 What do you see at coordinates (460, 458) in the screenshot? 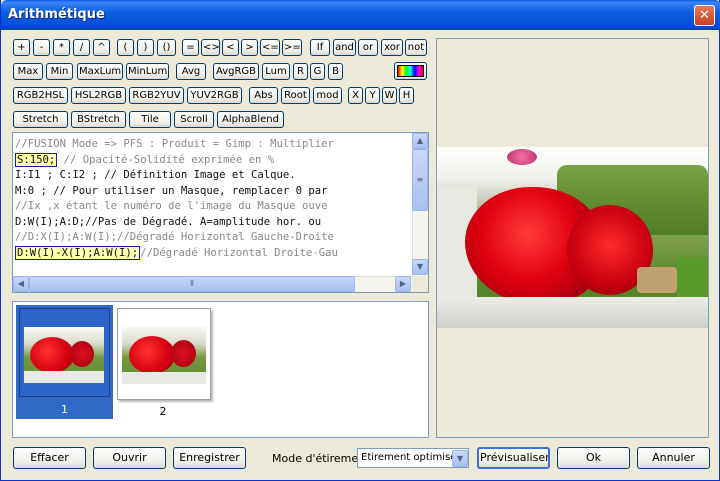
I see `chevron-down-icon: ▼` at bounding box center [460, 458].